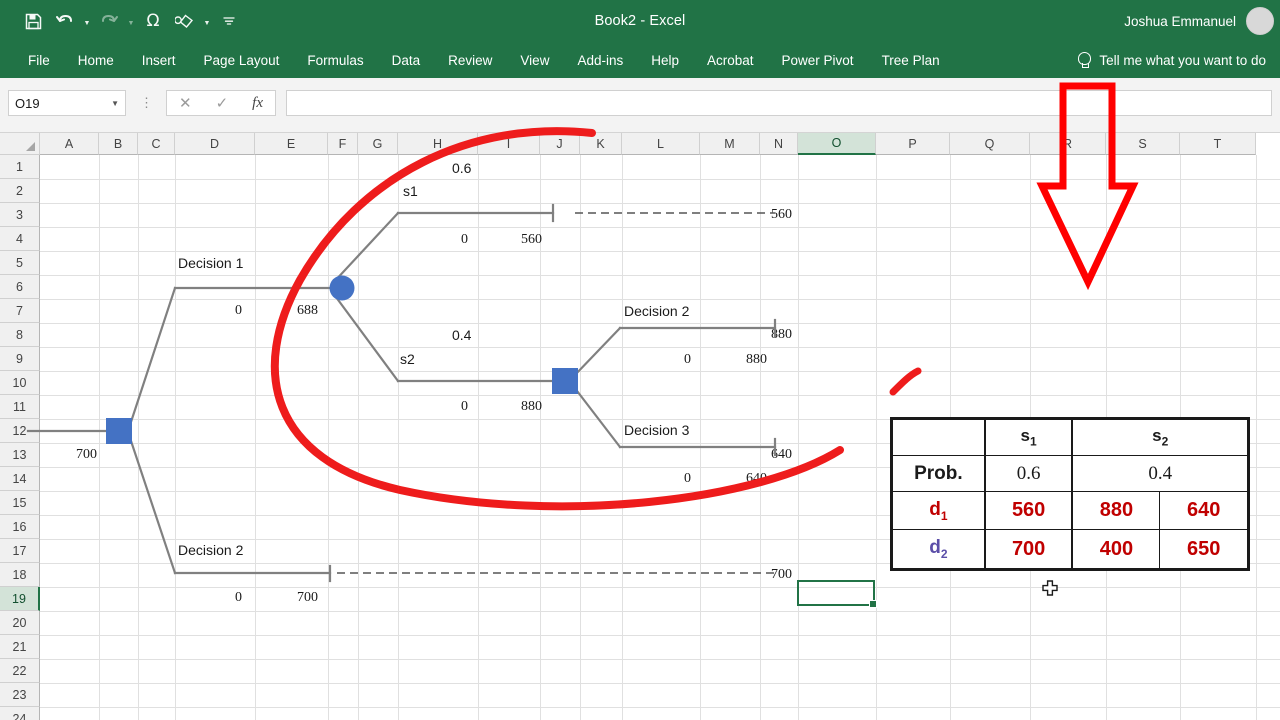 The height and width of the screenshot is (720, 1280). I want to click on row-header-1: 1, so click(20, 167).